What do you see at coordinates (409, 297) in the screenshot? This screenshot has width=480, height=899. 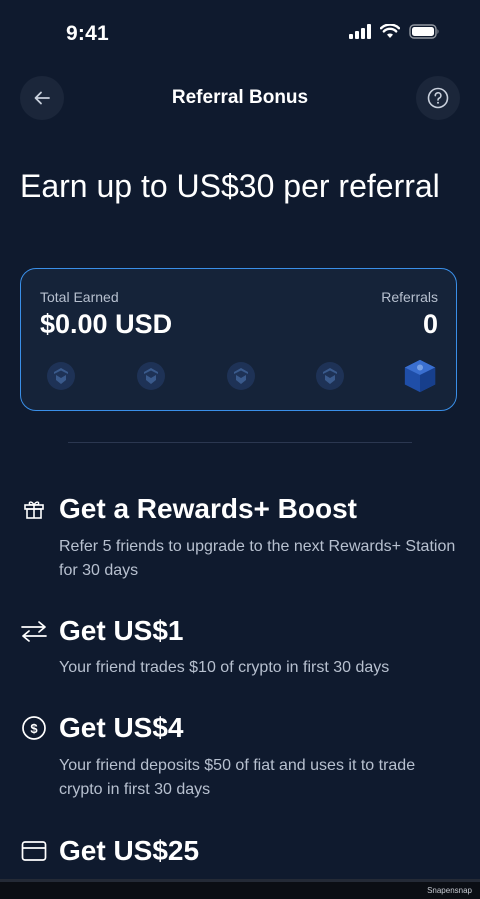 I see `referrals-label: Referrals` at bounding box center [409, 297].